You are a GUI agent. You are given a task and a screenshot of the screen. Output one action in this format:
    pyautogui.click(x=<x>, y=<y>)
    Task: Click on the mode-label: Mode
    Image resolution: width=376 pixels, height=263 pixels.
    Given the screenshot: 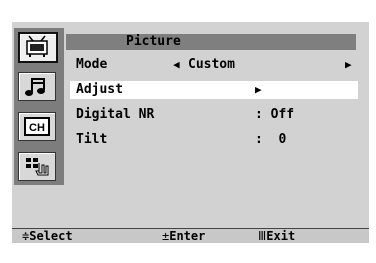 What is the action you would take?
    pyautogui.click(x=92, y=64)
    